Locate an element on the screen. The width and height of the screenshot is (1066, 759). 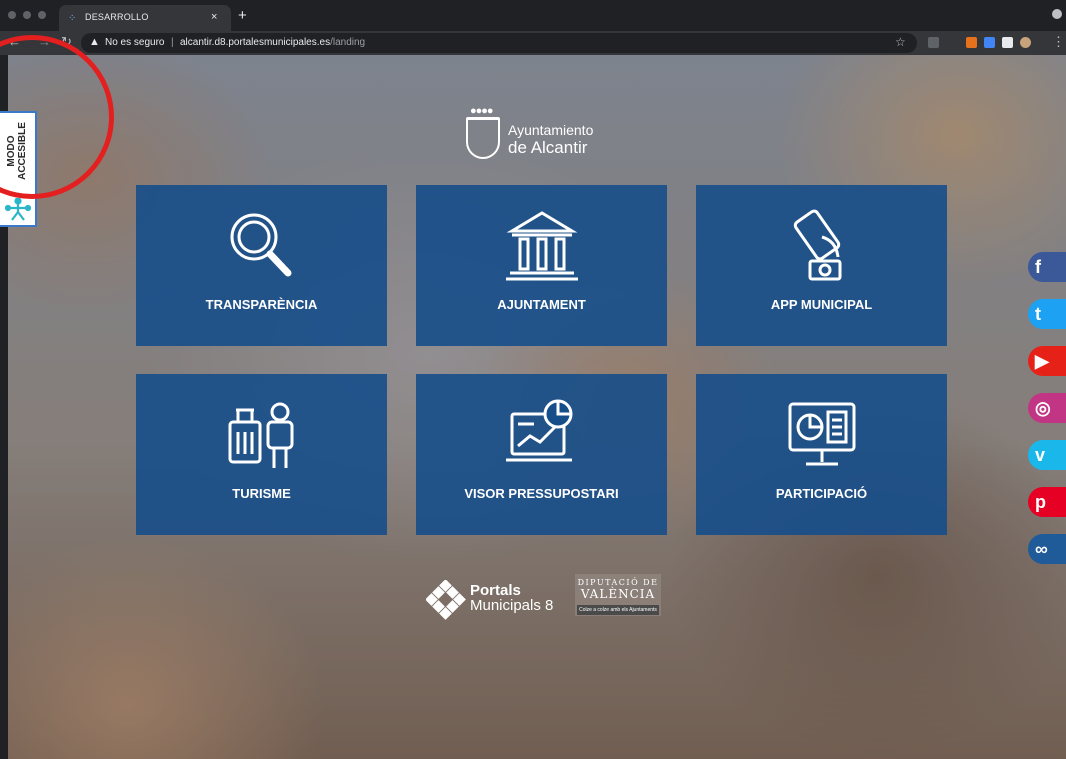
portals-logo-light: Municipals 8 is located at coordinates (512, 605).